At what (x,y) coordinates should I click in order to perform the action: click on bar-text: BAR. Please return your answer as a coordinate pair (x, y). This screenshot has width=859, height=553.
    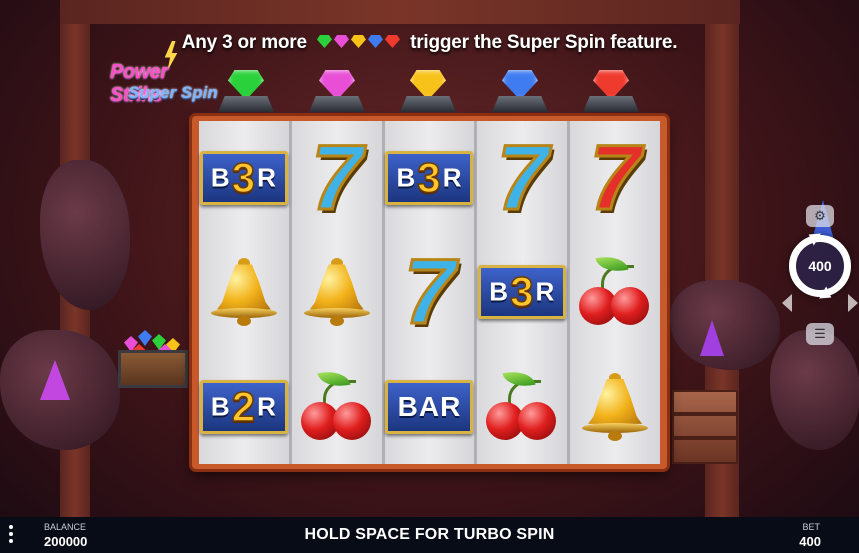
    Looking at the image, I should click on (429, 406).